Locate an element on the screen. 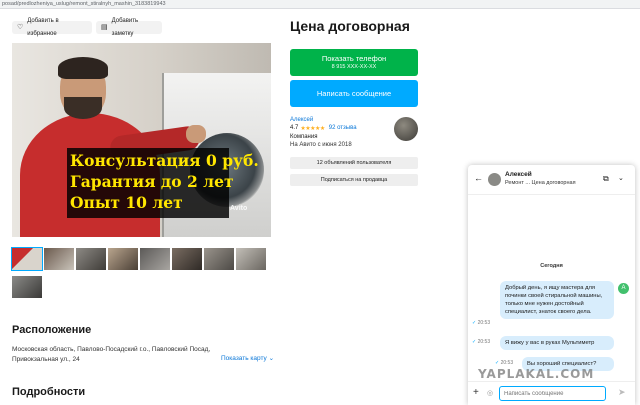 The height and width of the screenshot is (405, 640). overlay-line-warranty: Гарантия до 2 лет is located at coordinates (152, 181).